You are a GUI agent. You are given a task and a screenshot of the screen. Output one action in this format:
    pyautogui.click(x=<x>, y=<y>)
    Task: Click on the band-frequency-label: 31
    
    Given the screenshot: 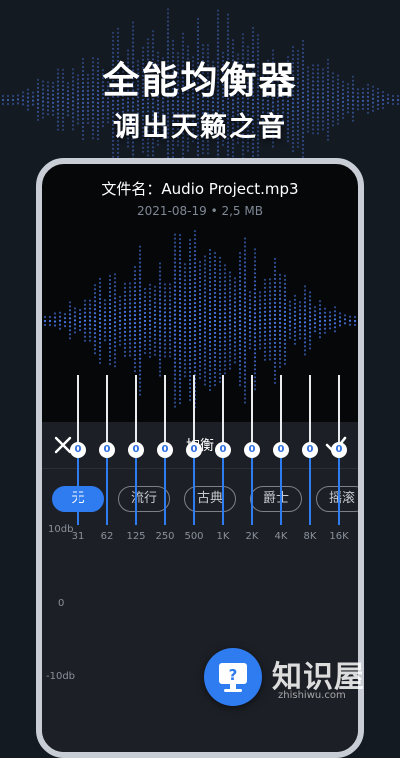 What is the action you would take?
    pyautogui.click(x=78, y=536)
    